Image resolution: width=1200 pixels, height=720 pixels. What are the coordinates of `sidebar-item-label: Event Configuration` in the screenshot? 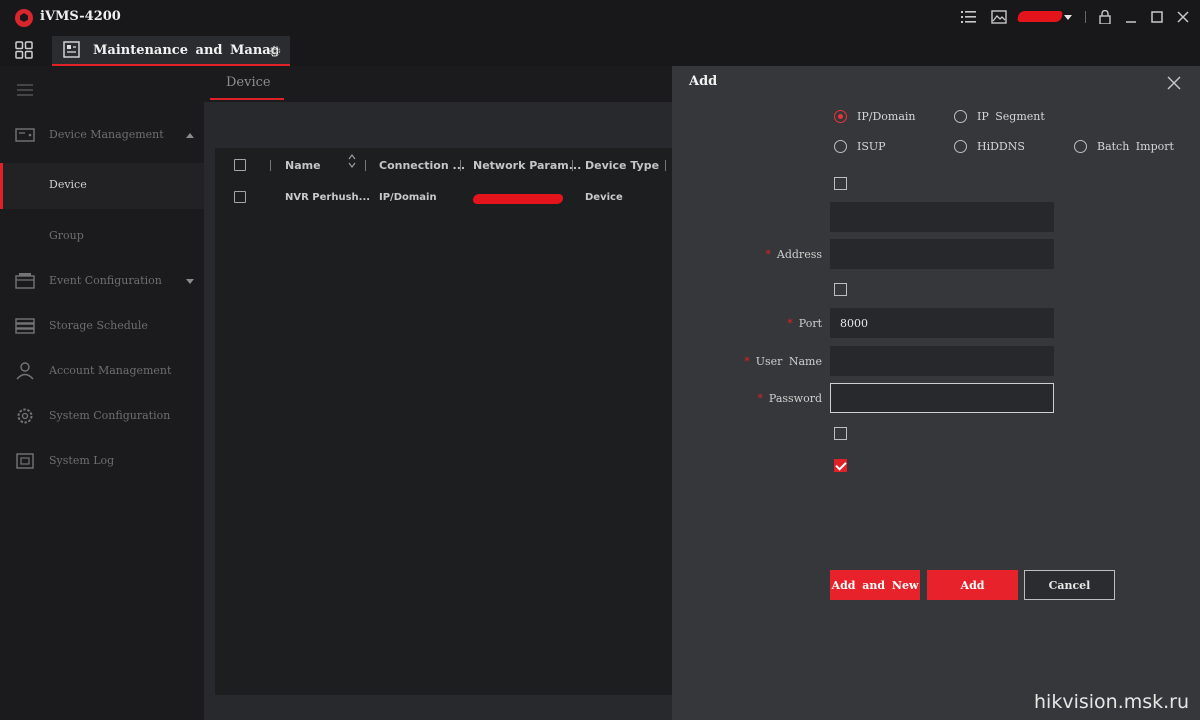 It's located at (105, 280).